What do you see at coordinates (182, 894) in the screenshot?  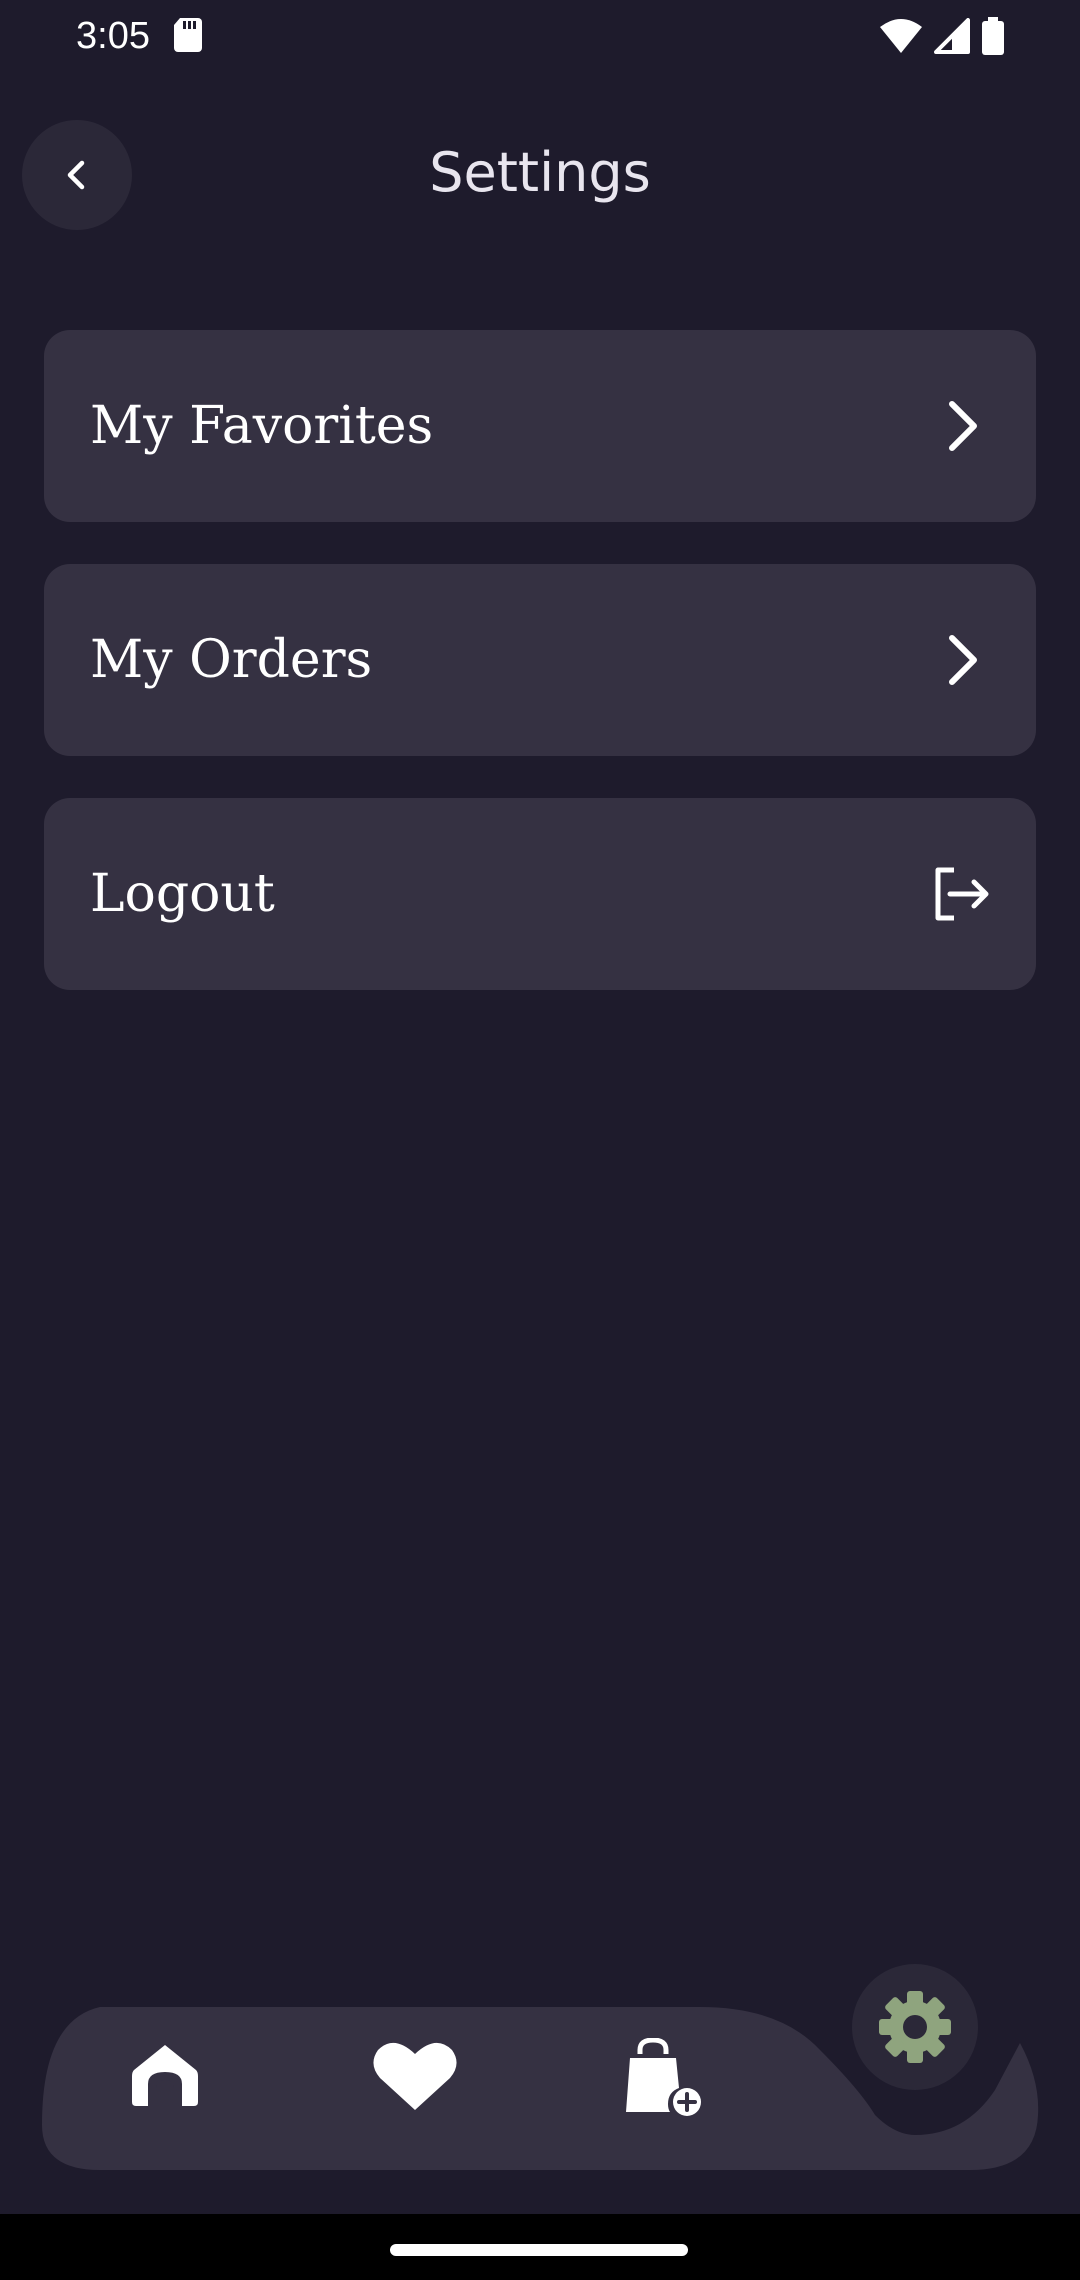 I see `menu-item-label: Logout` at bounding box center [182, 894].